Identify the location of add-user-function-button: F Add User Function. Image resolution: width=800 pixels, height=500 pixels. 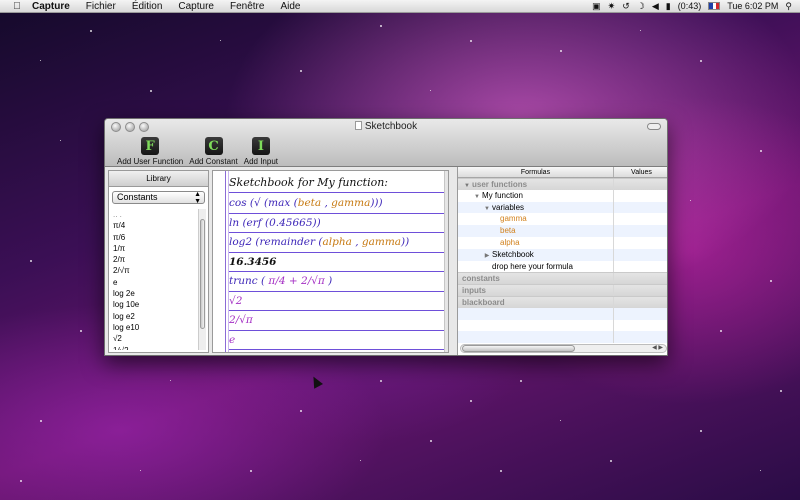
(150, 151).